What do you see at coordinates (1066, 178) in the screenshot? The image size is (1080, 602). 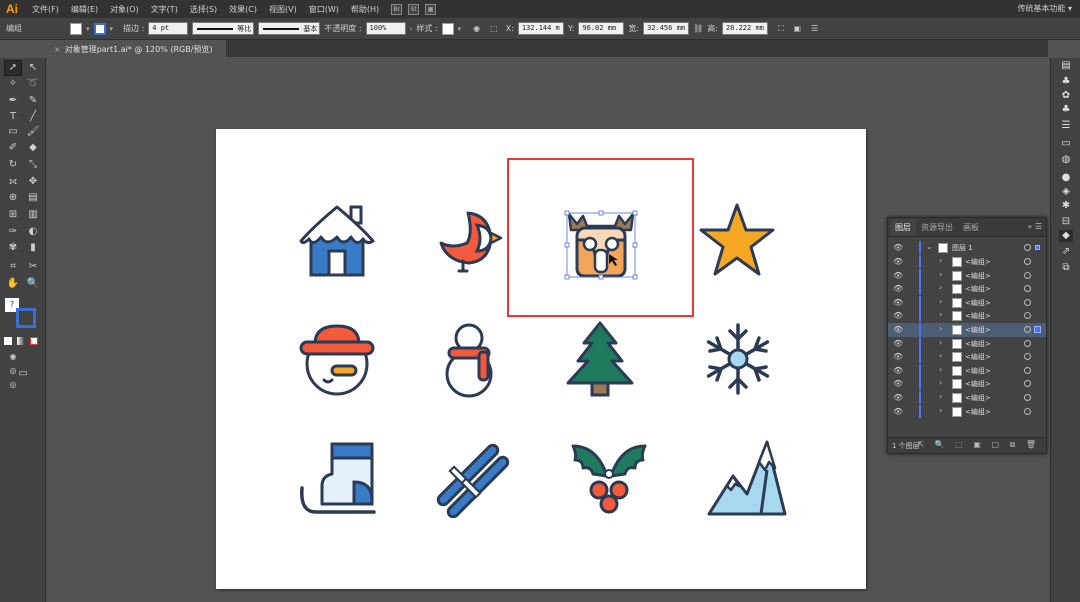 I see `appearance-icon: ●` at bounding box center [1066, 178].